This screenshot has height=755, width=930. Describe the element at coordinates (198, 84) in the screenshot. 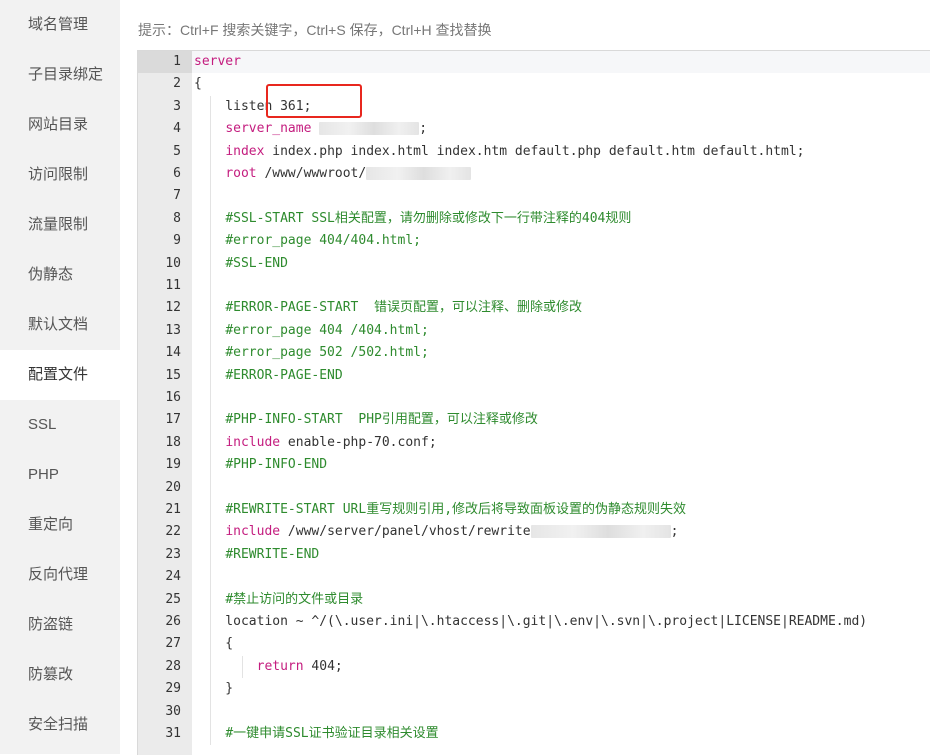

I see `line-text: {` at that location.